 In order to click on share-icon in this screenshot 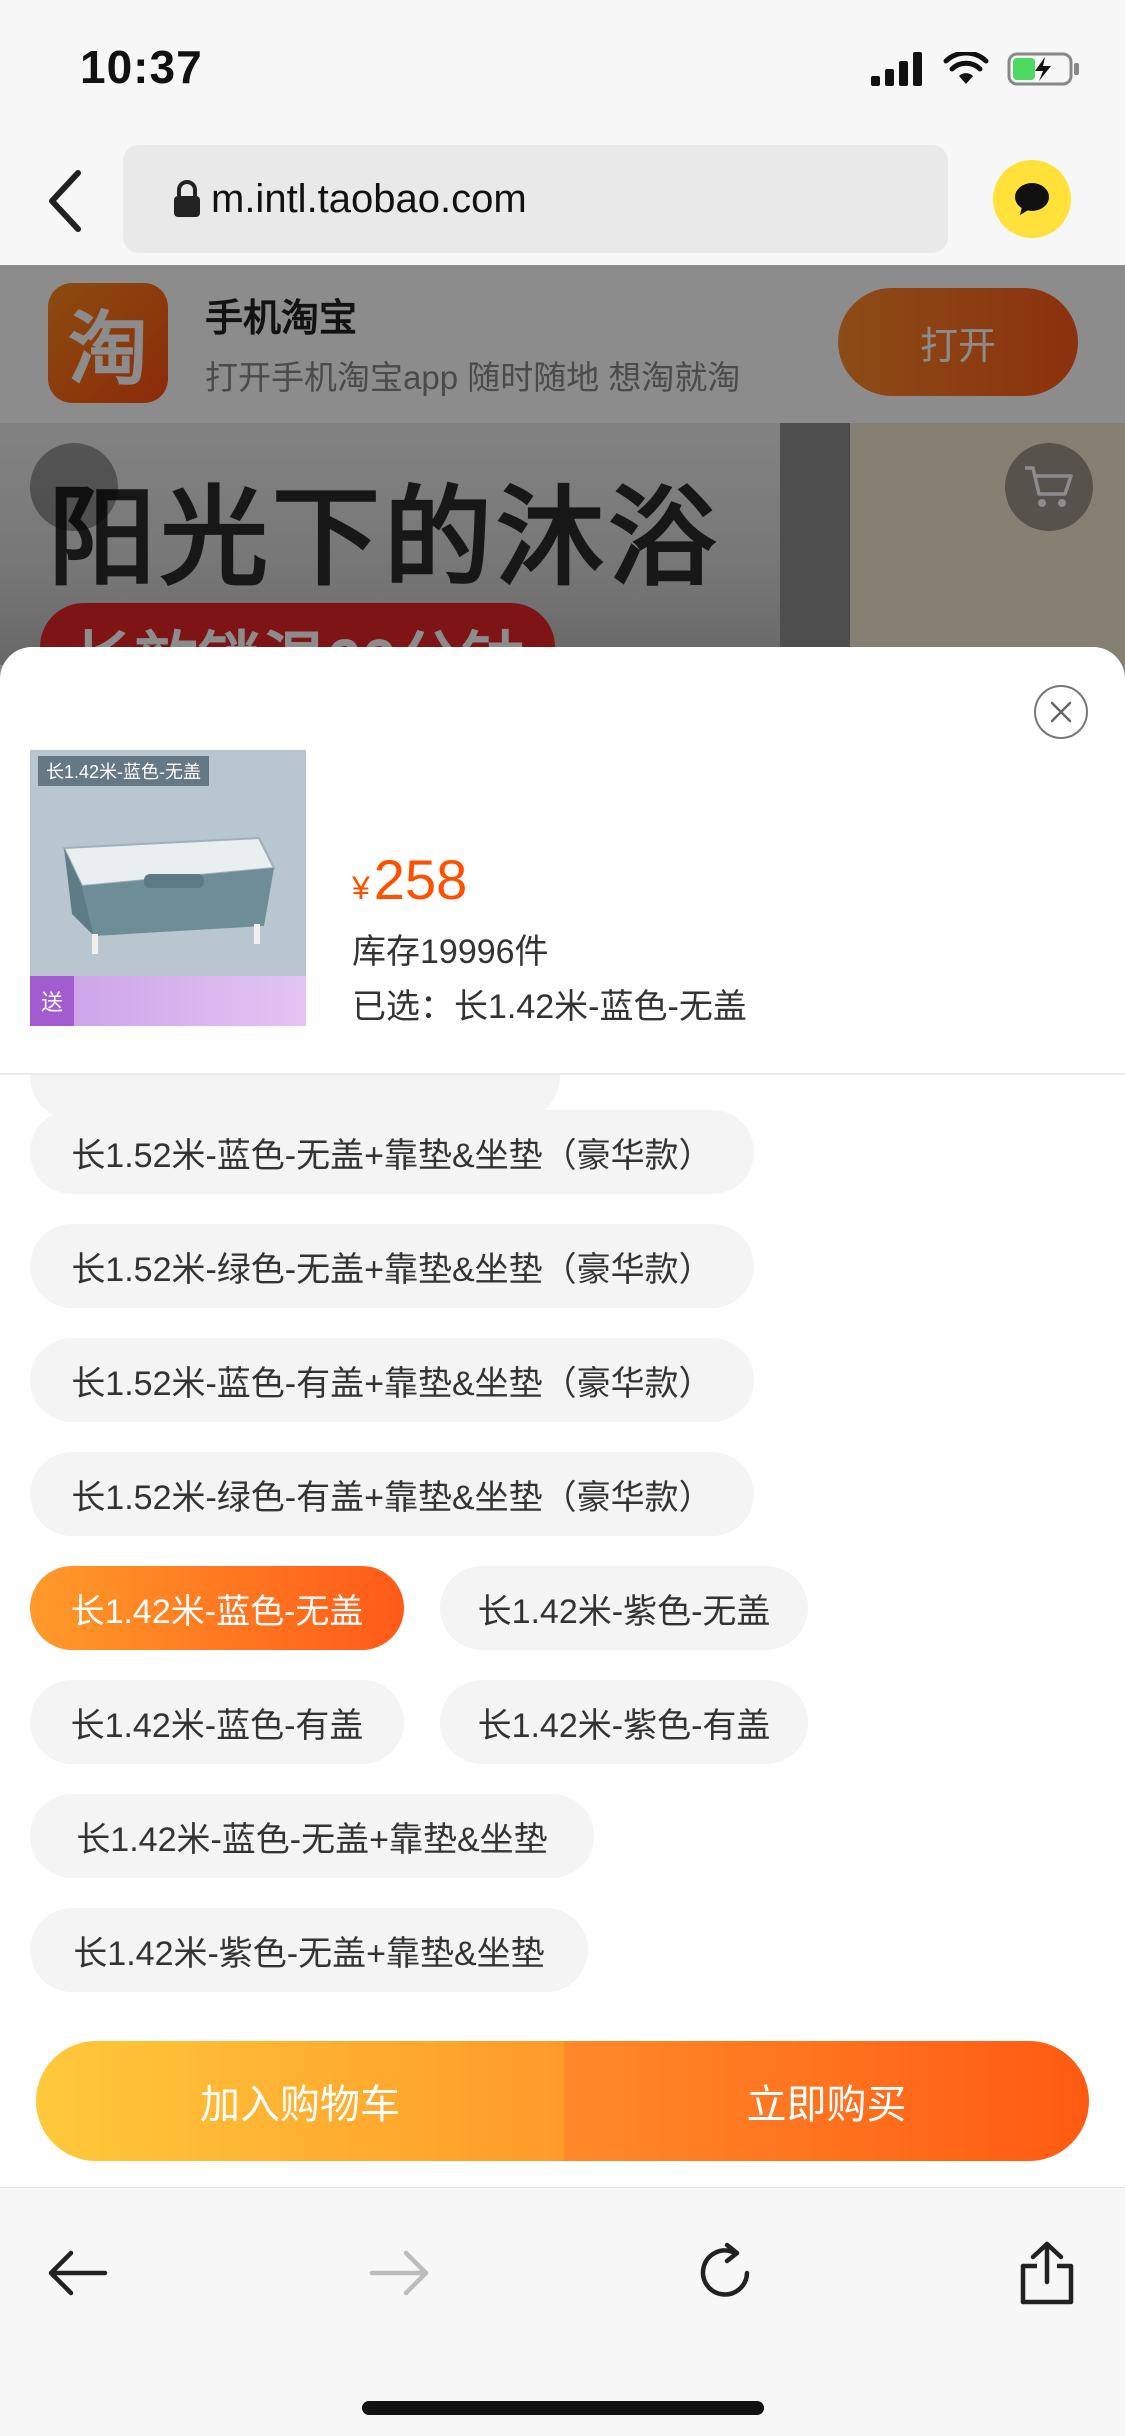, I will do `click(1047, 2273)`.